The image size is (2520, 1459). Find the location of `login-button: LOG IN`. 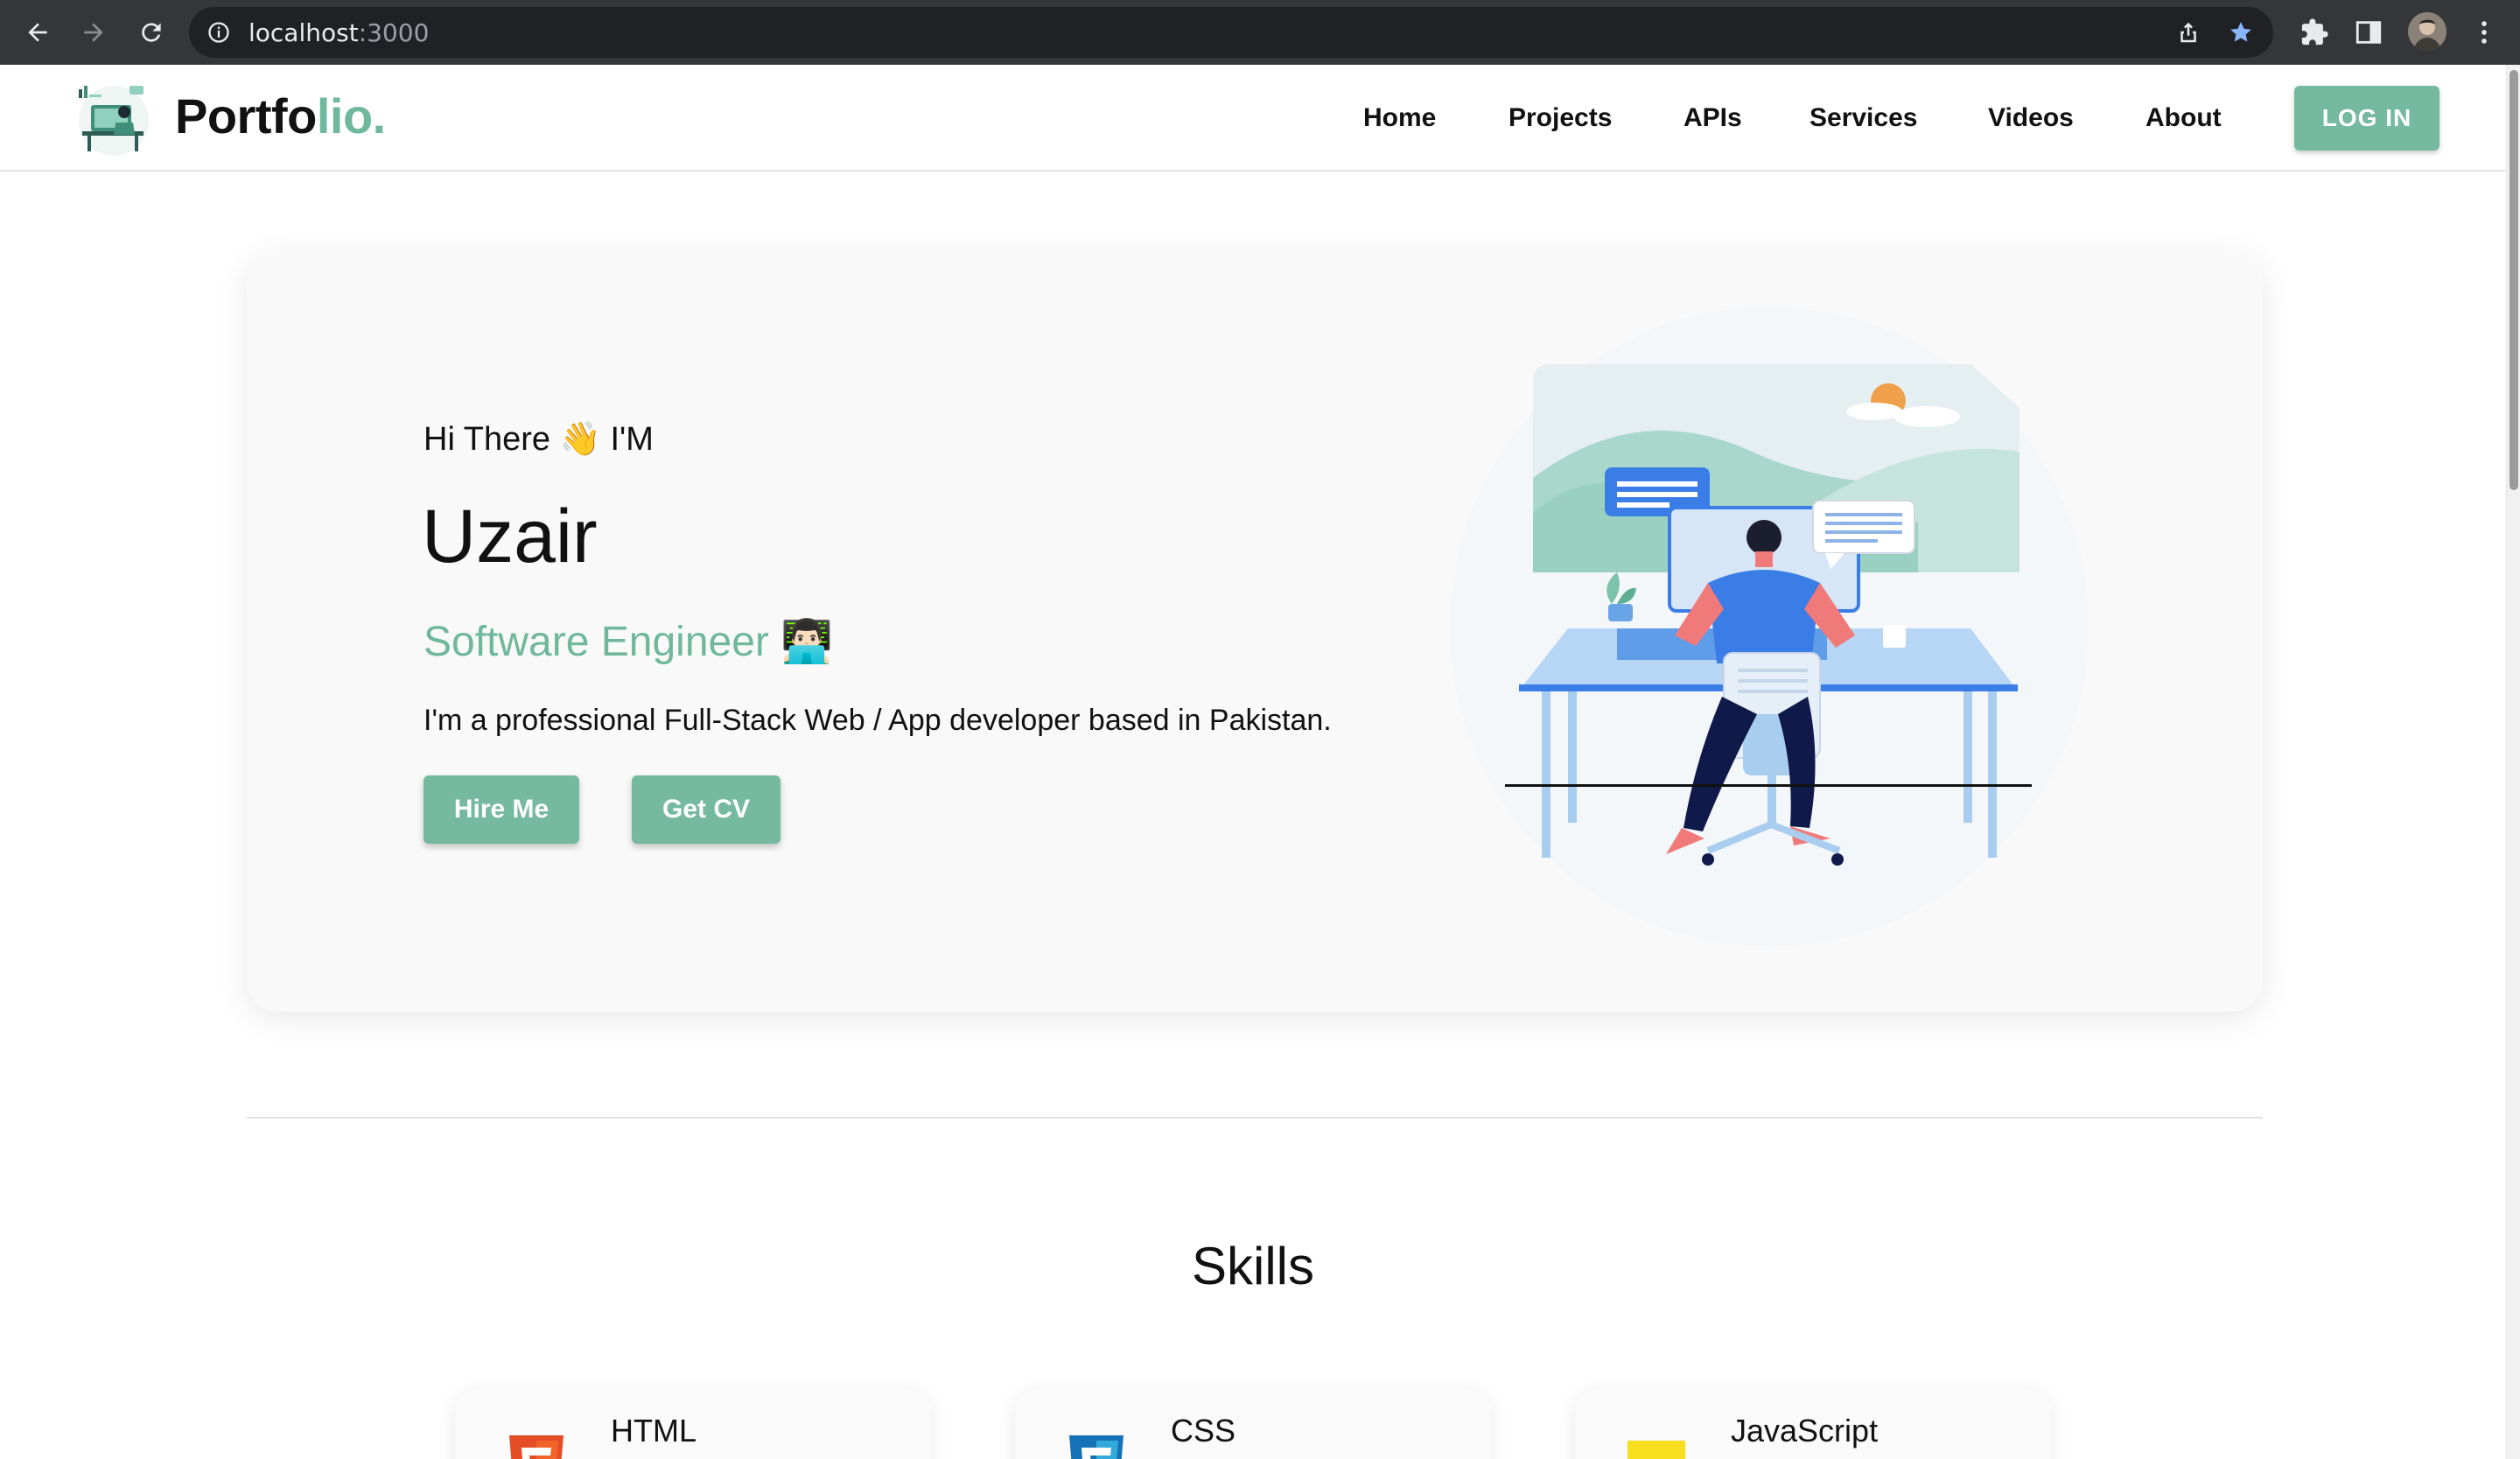

login-button: LOG IN is located at coordinates (2367, 118).